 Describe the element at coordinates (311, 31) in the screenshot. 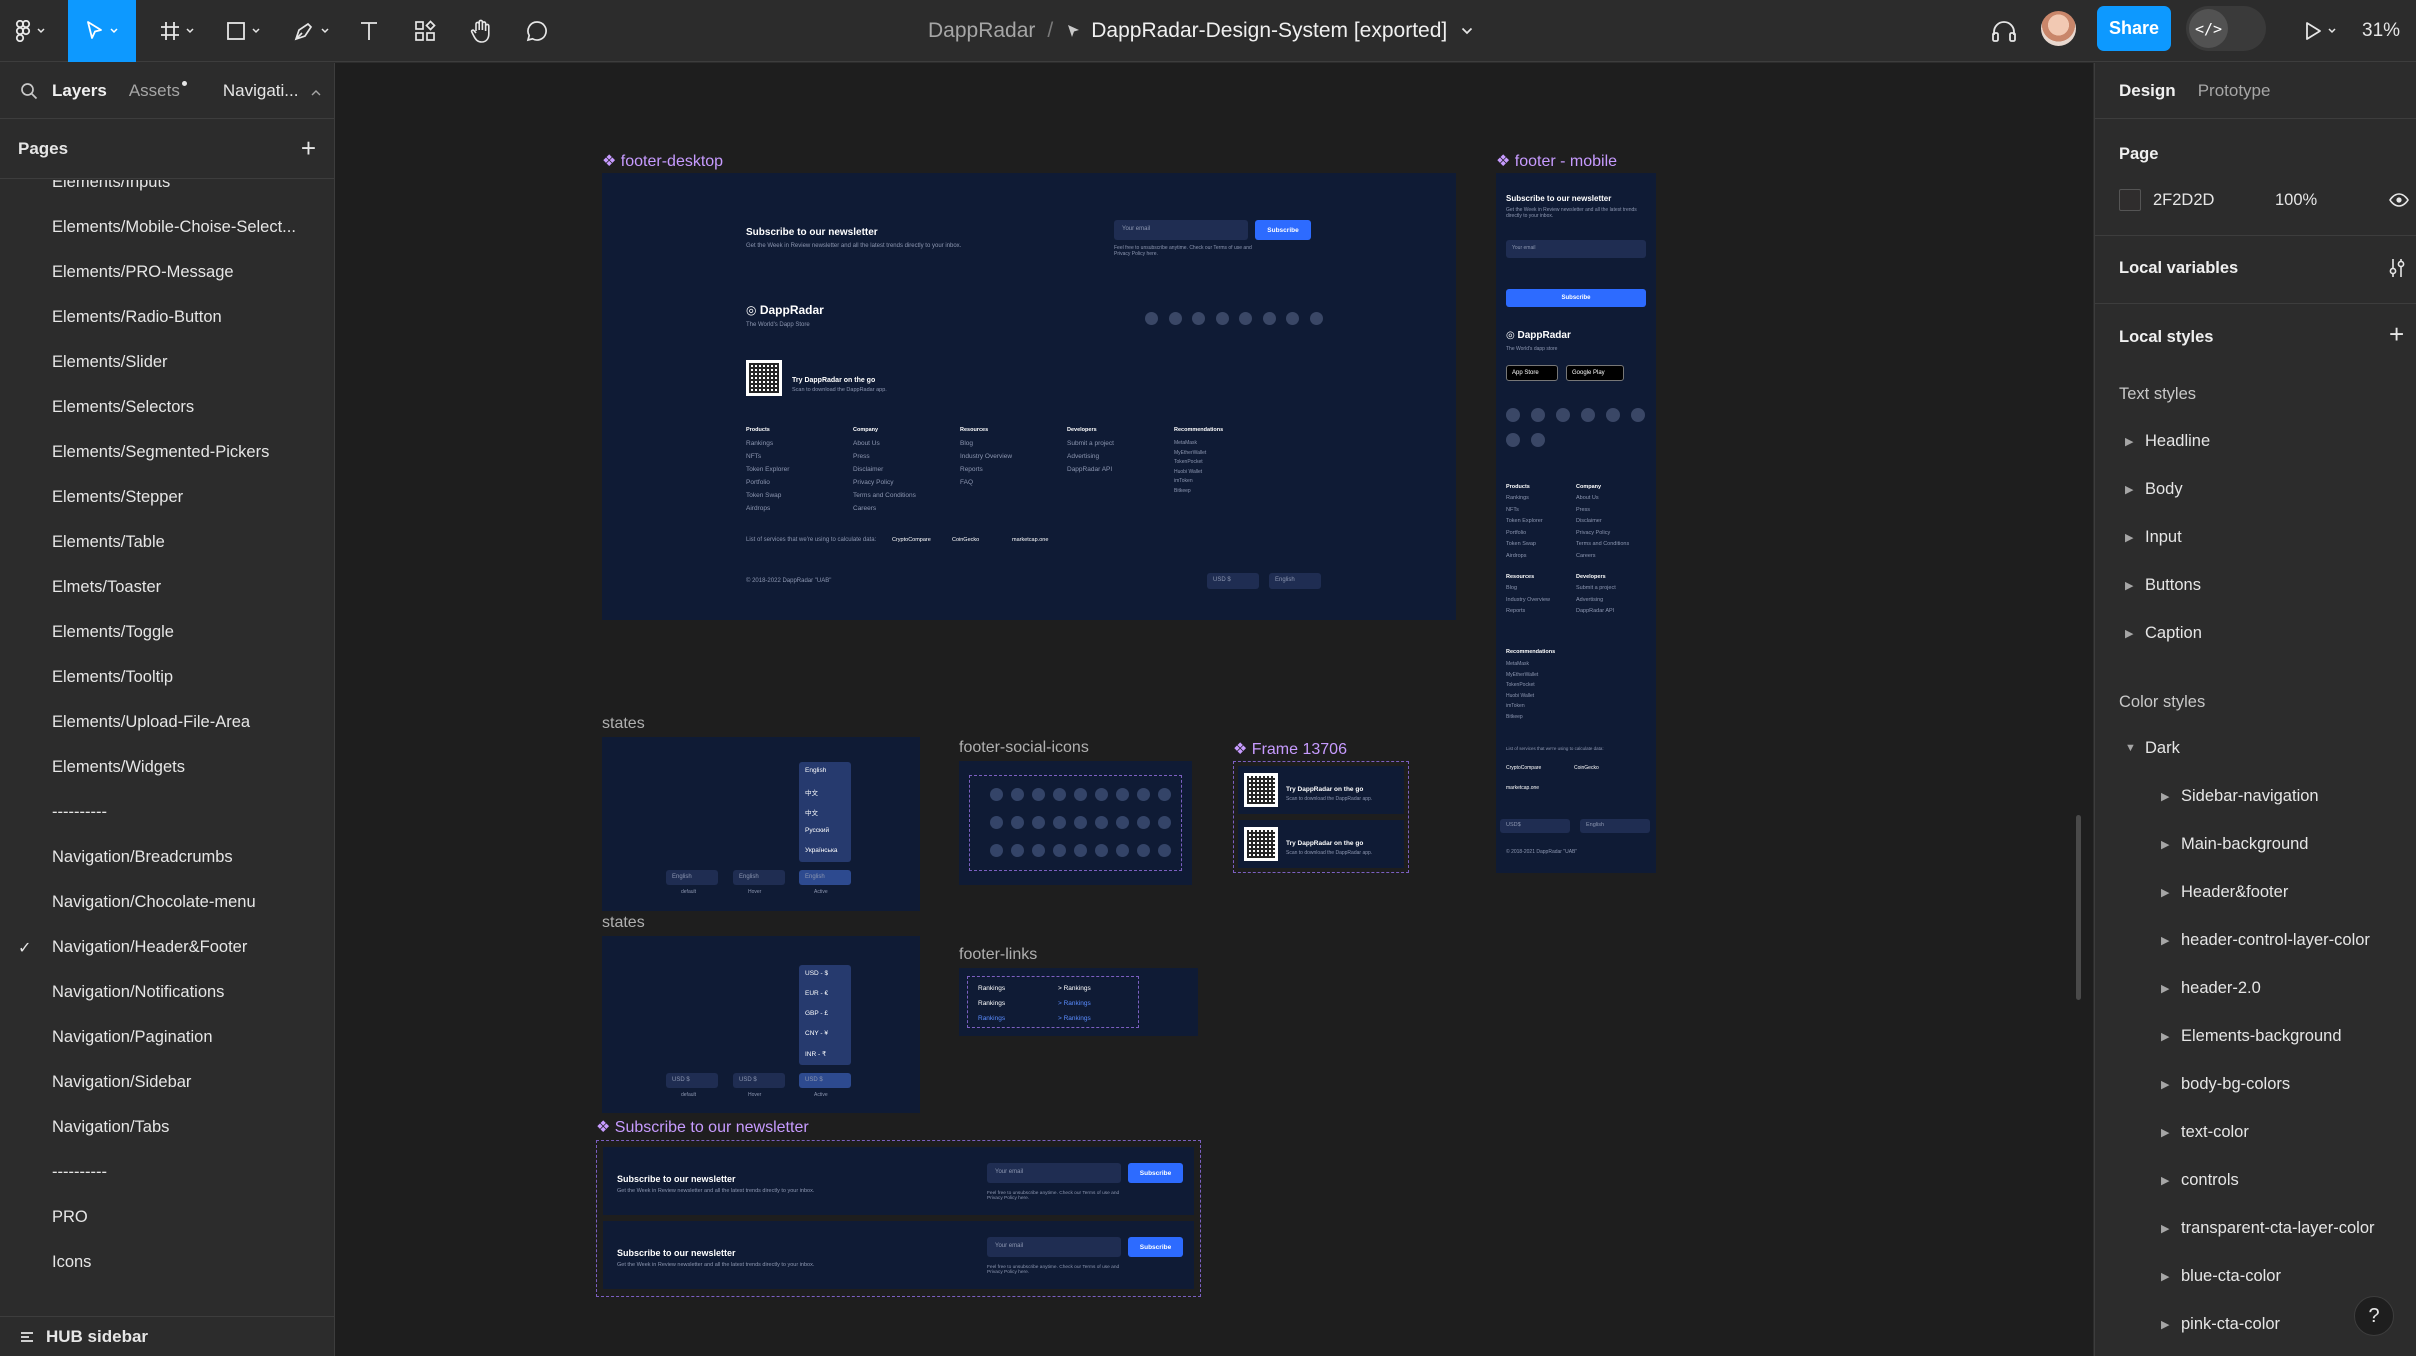

I see `pen-tool-button` at that location.